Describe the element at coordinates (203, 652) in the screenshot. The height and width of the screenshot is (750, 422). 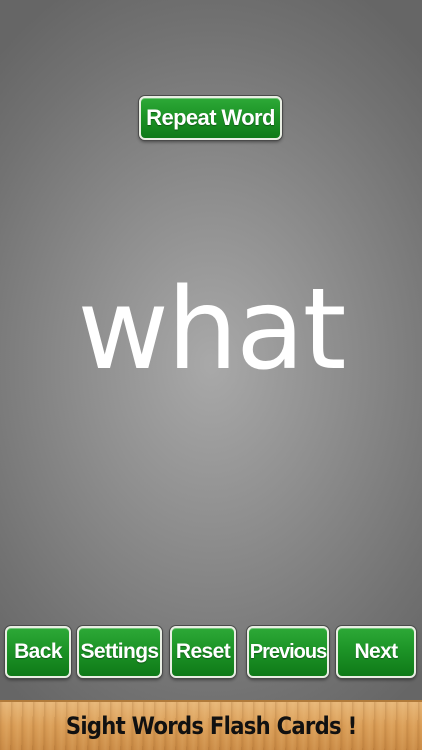
I see `reset-button: Reset` at that location.